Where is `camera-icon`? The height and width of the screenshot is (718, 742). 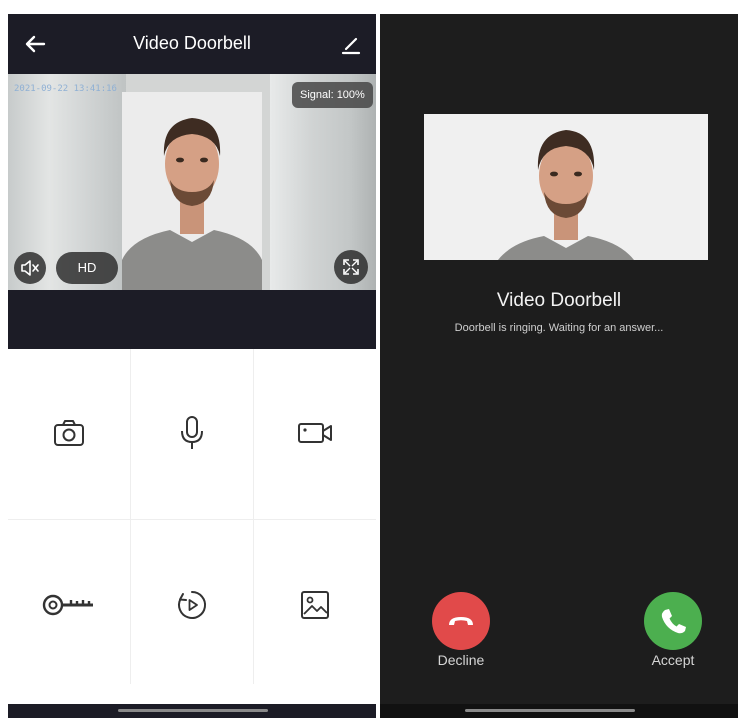 camera-icon is located at coordinates (69, 433).